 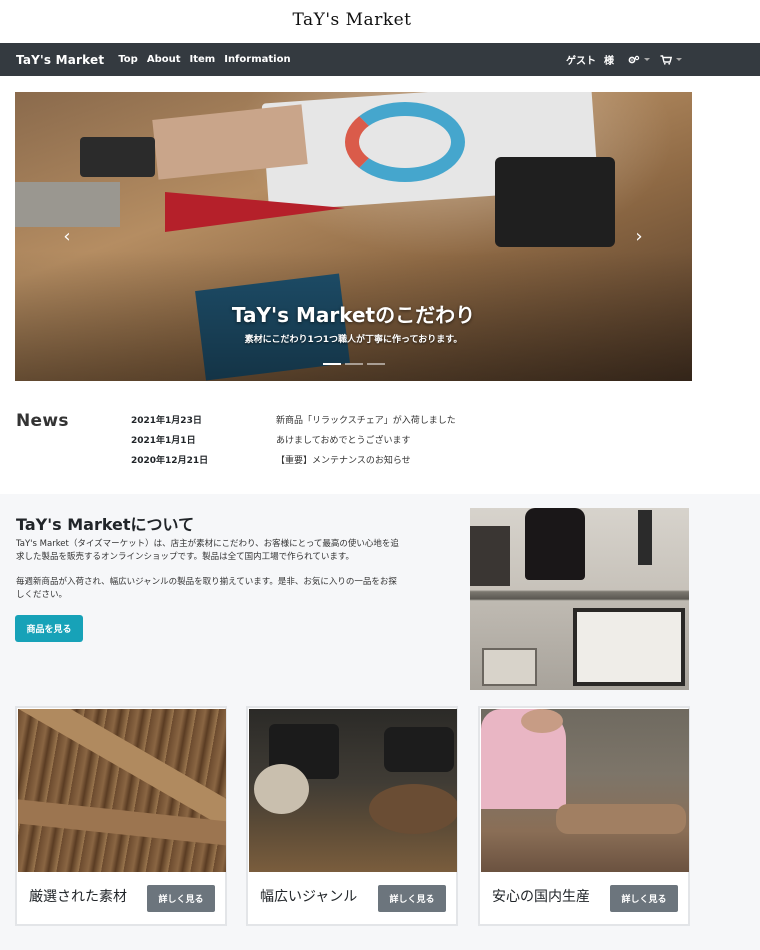 I want to click on card-image-head, so click(x=542, y=721).